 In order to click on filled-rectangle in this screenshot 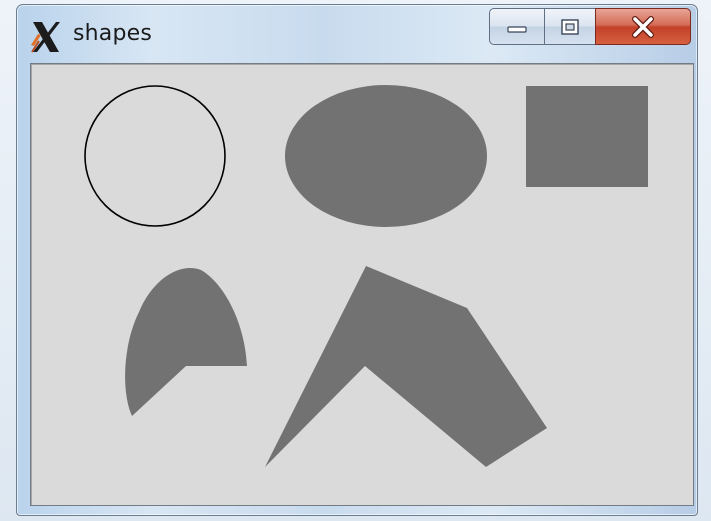, I will do `click(587, 136)`.